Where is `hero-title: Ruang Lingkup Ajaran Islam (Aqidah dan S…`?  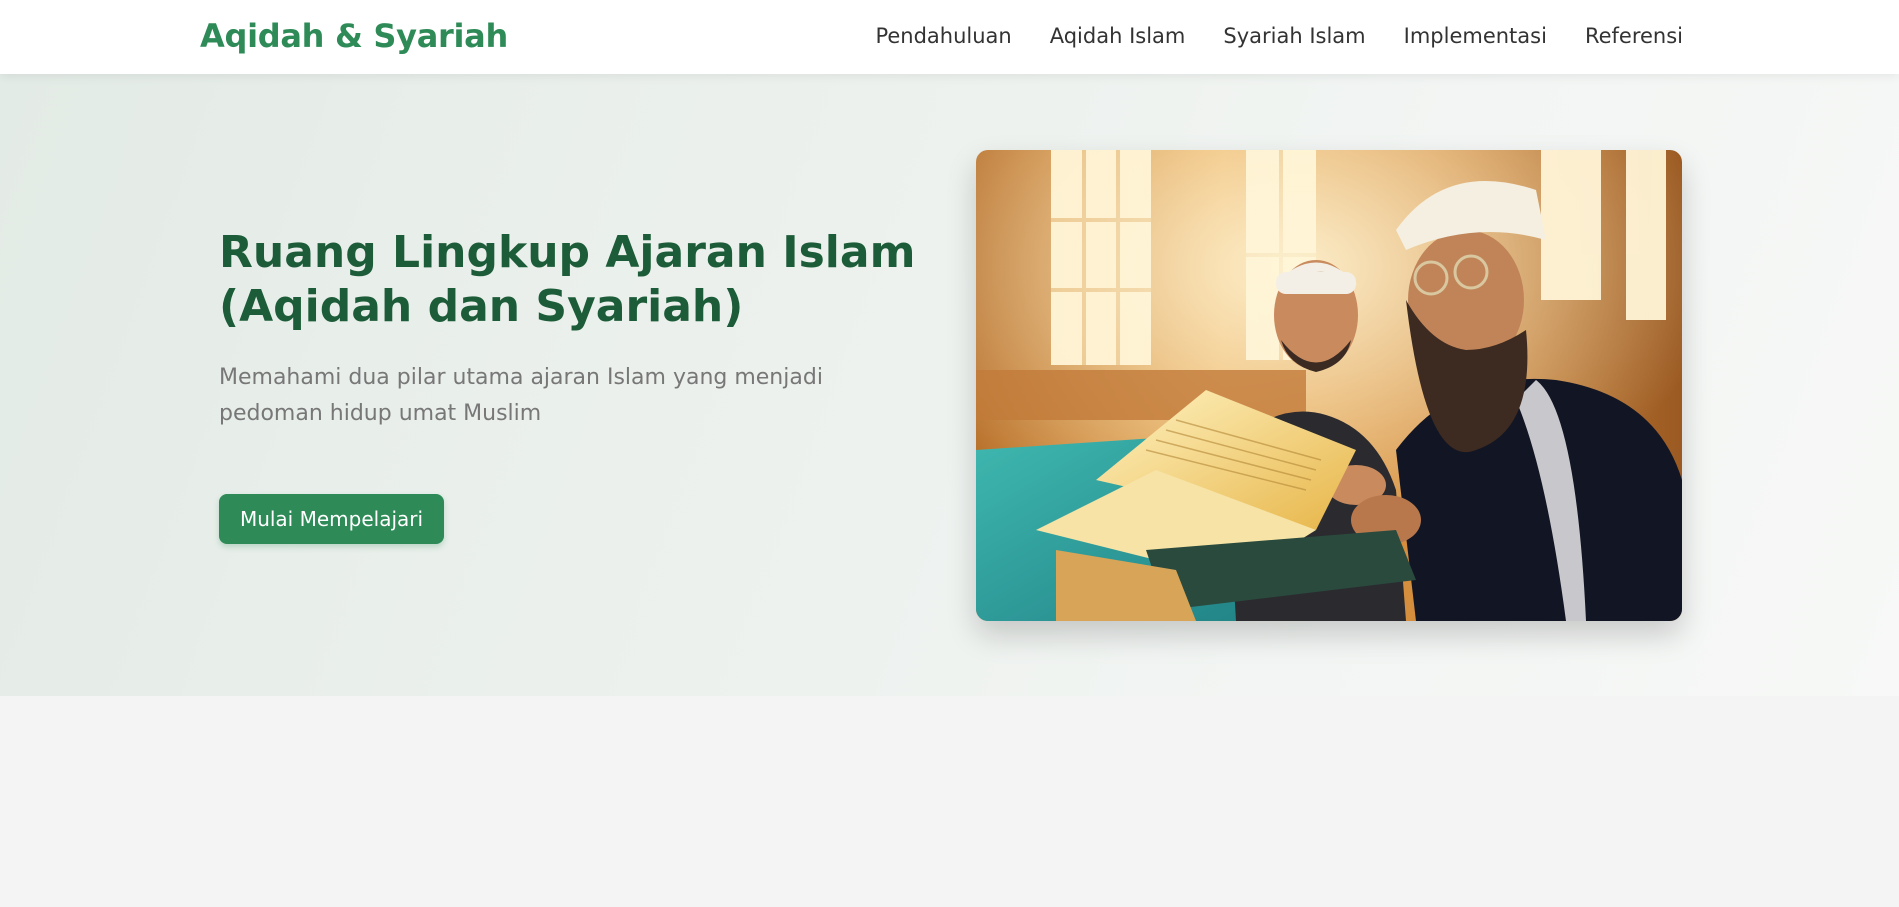
hero-title: Ruang Lingkup Ajaran Islam (Aqidah dan S… is located at coordinates (567, 279).